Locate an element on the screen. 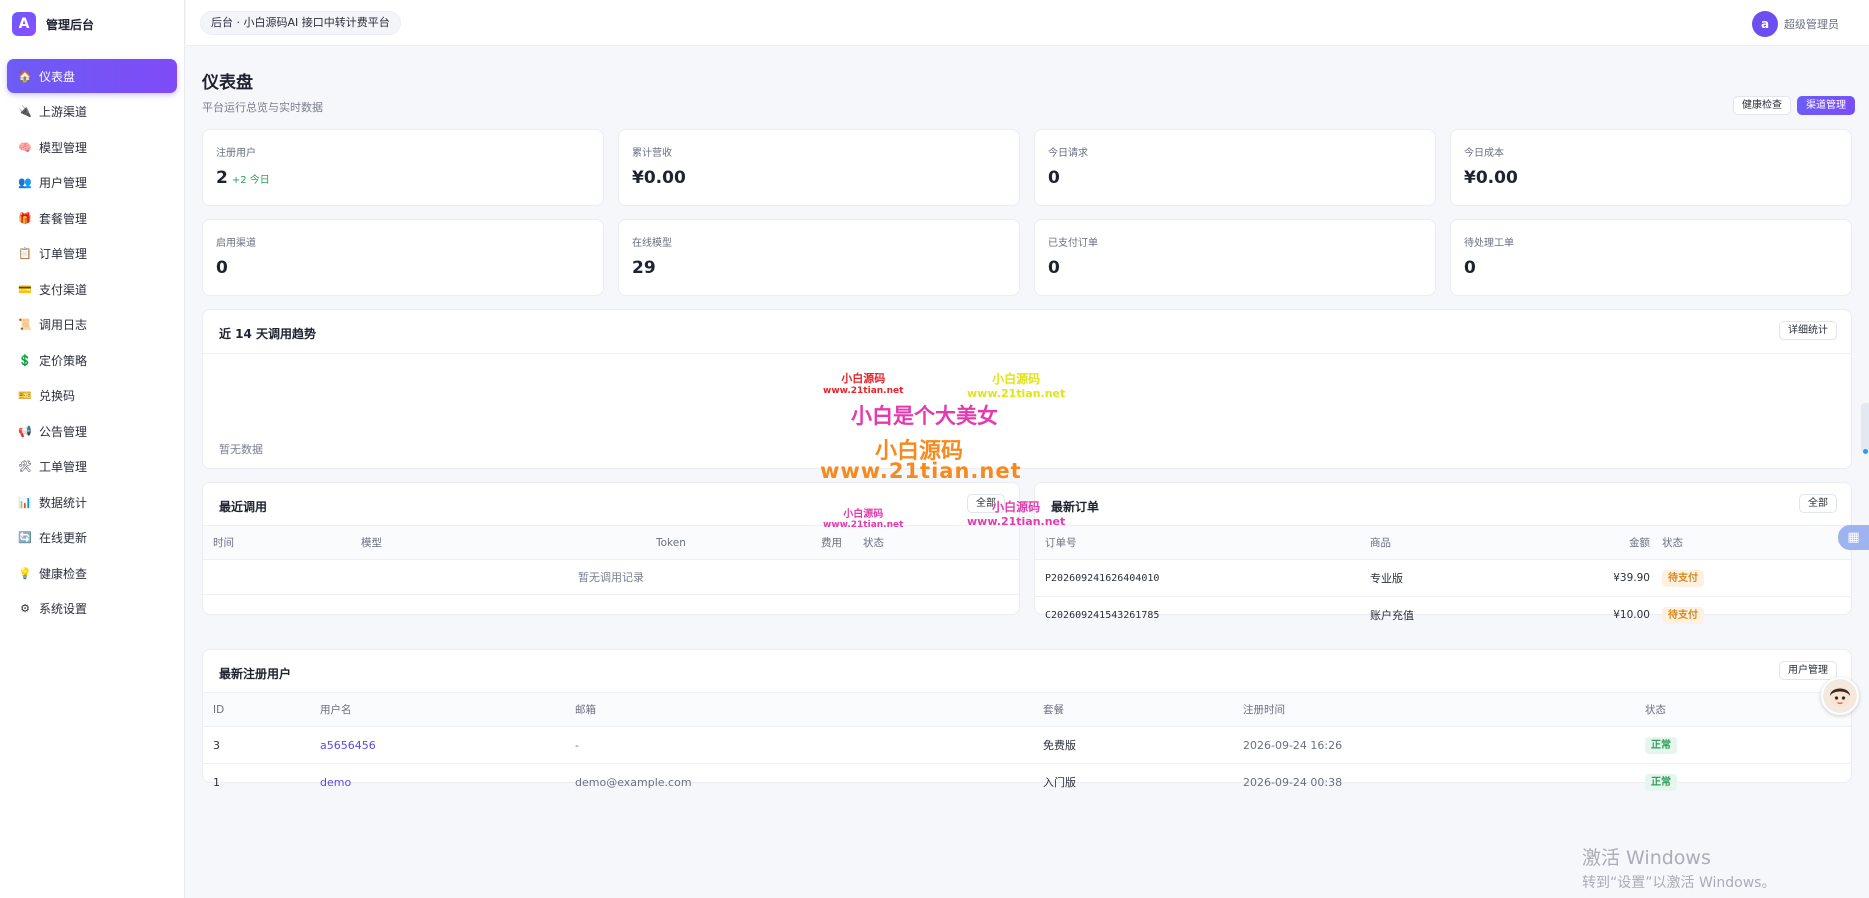  stat-delta: +2 今日 is located at coordinates (250, 180).